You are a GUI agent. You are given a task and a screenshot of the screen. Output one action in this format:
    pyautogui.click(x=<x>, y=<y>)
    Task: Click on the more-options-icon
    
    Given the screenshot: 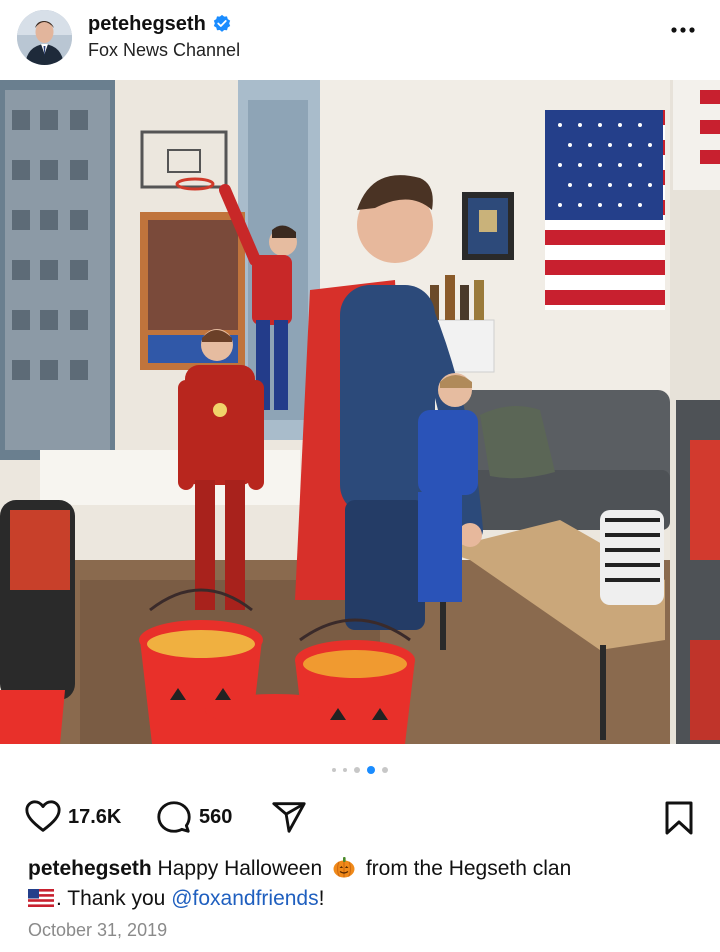 What is the action you would take?
    pyautogui.click(x=683, y=30)
    